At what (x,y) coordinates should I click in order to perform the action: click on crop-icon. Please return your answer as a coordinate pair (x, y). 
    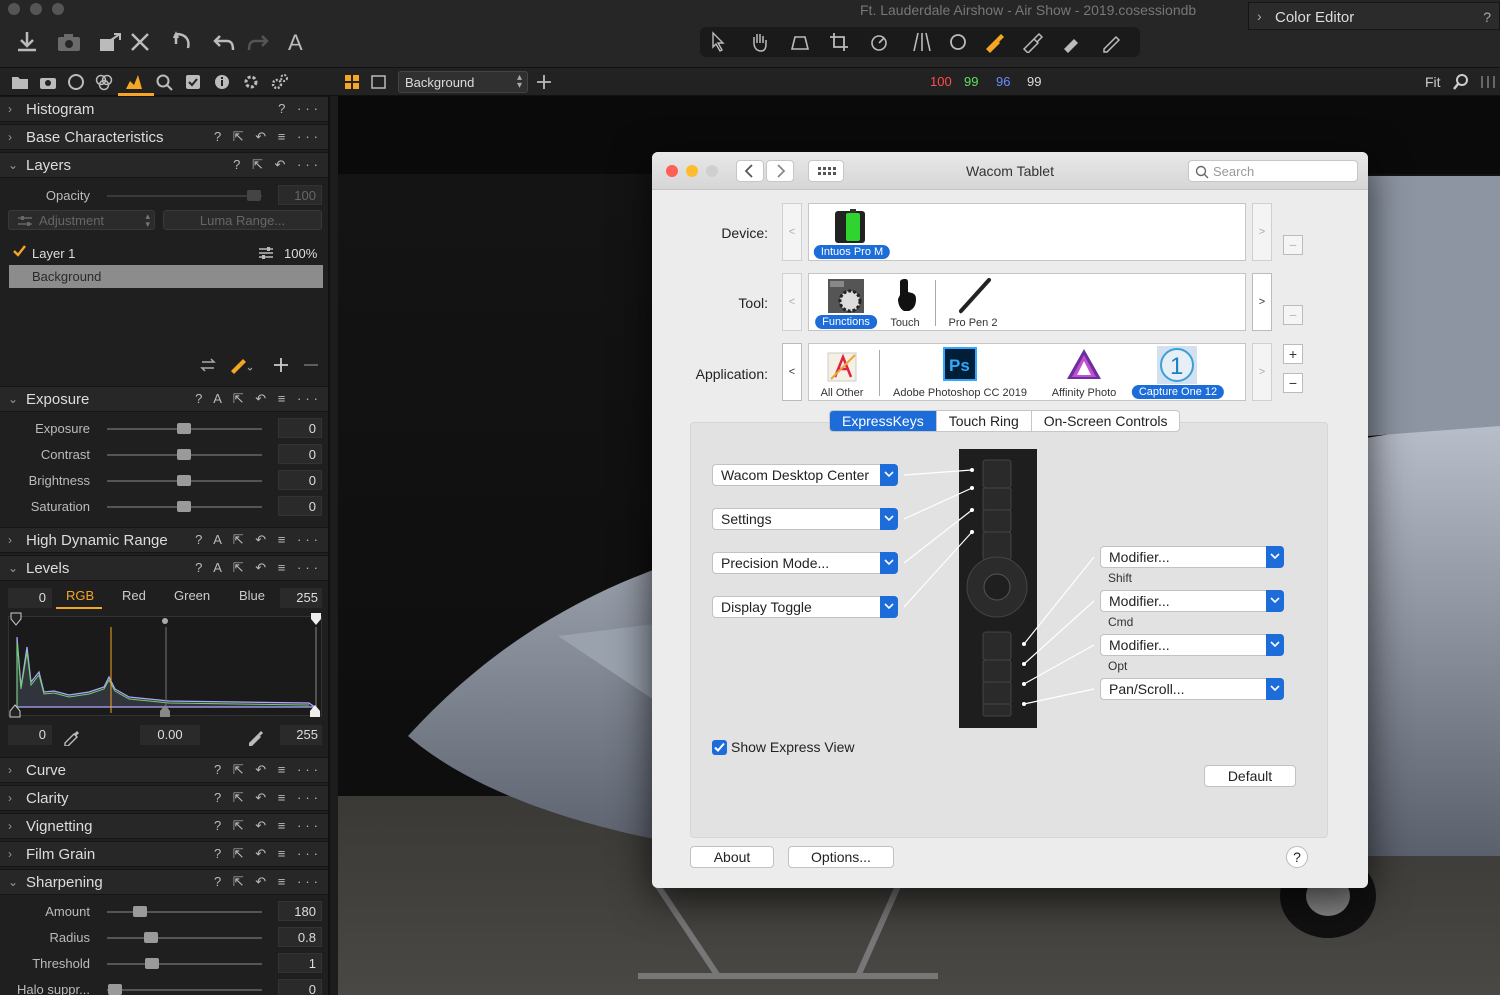
    Looking at the image, I should click on (842, 42).